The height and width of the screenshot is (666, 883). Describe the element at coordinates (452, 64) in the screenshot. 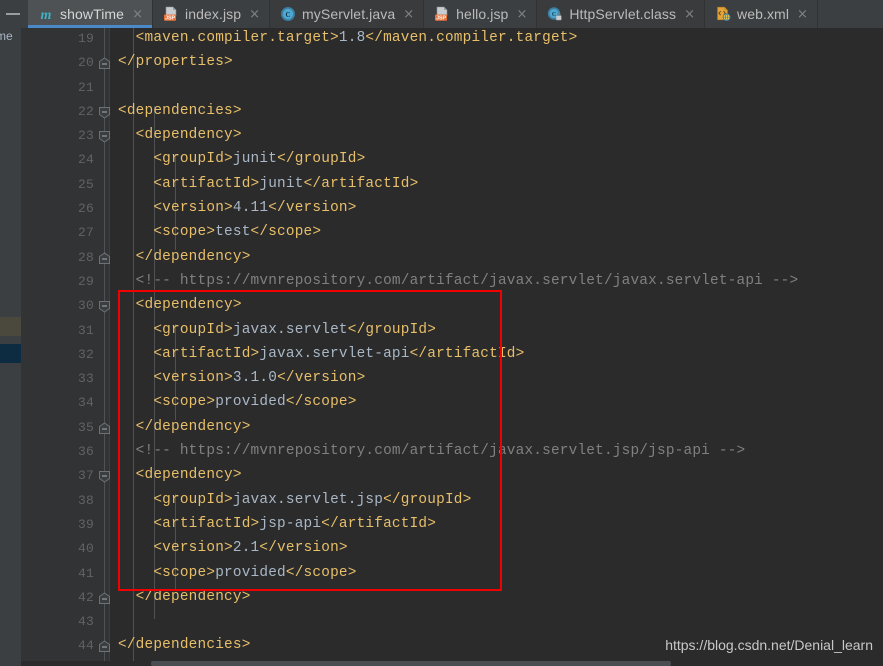

I see `code-line: 20 </properties>` at that location.